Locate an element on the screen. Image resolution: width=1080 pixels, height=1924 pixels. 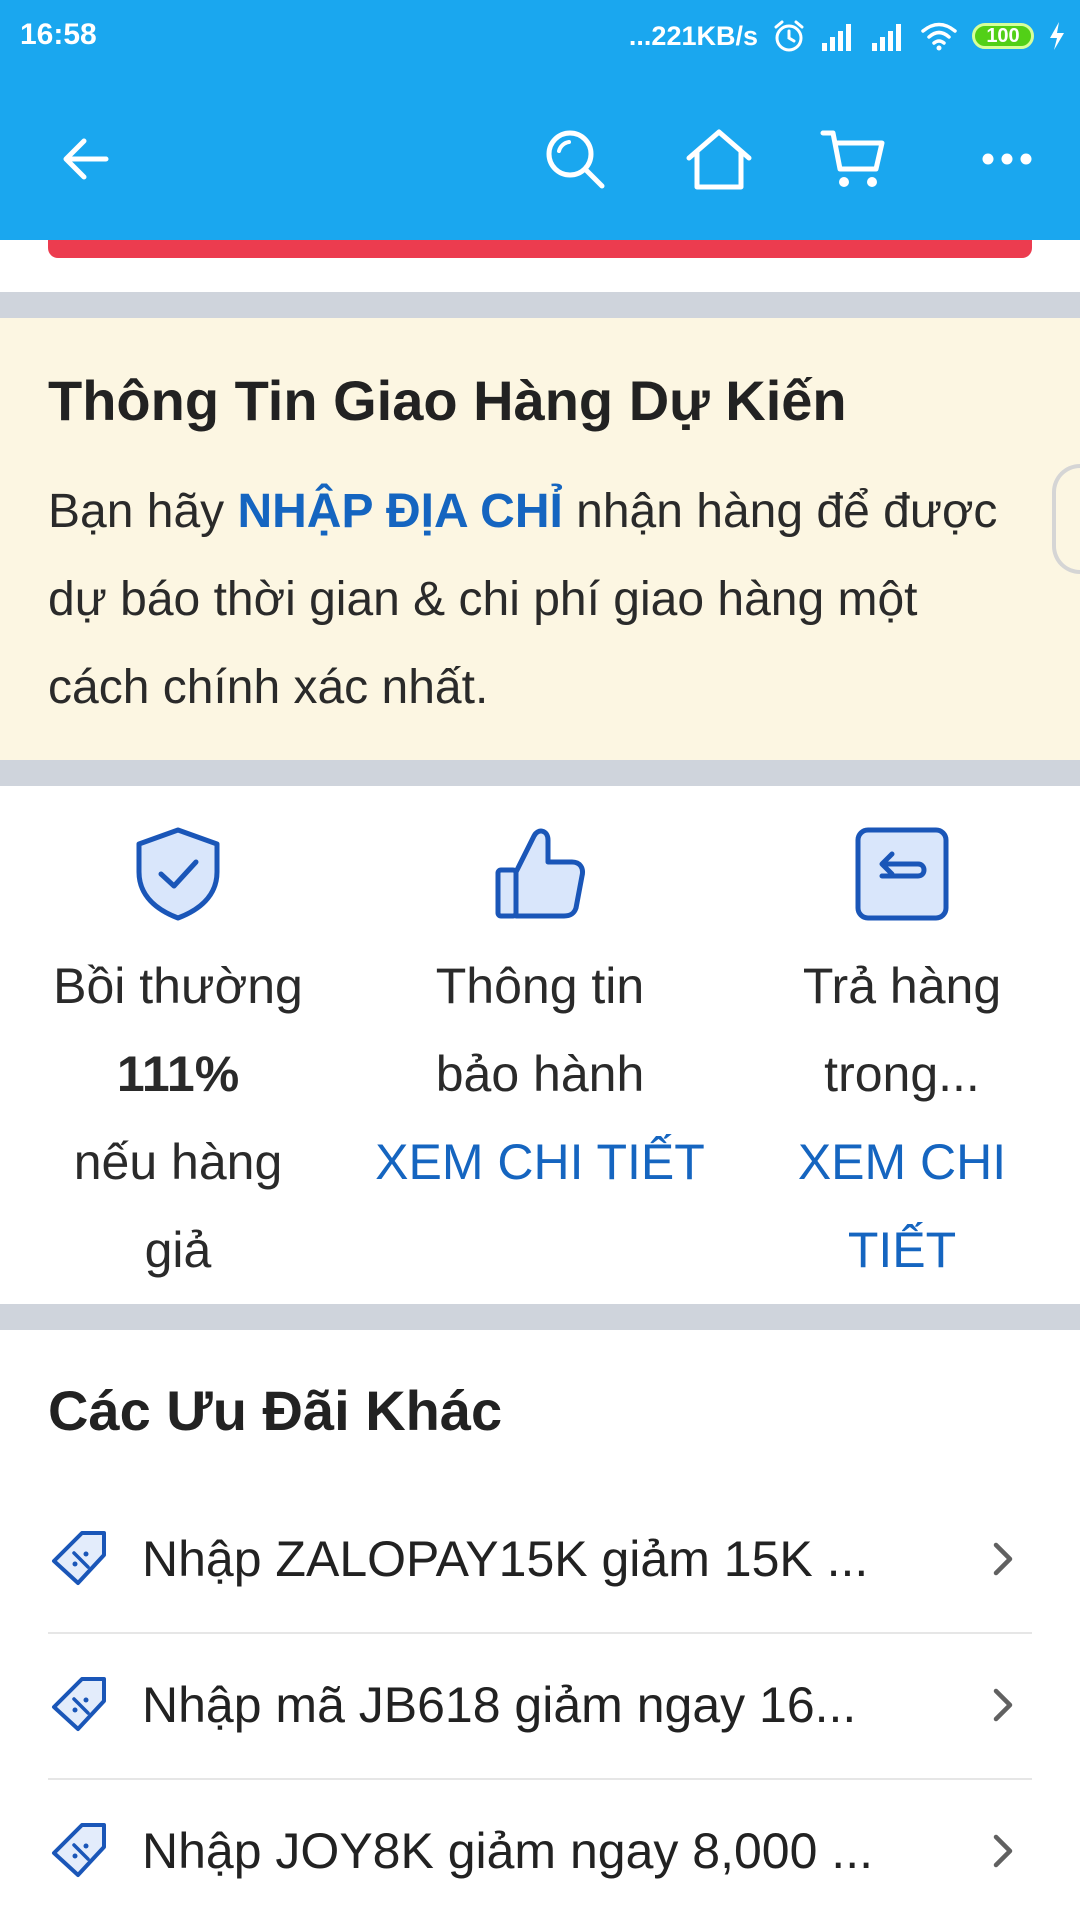
feature-return: Trả hàng trong... XEM CHI TIẾT is located at coordinates (902, 1059).